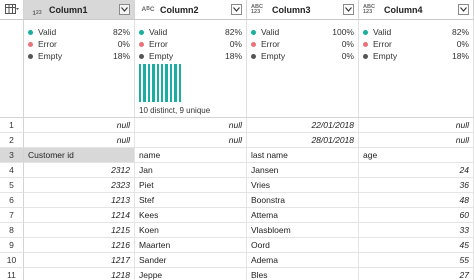 The height and width of the screenshot is (280, 474). Describe the element at coordinates (416, 260) in the screenshot. I see `table-cell: 55` at that location.